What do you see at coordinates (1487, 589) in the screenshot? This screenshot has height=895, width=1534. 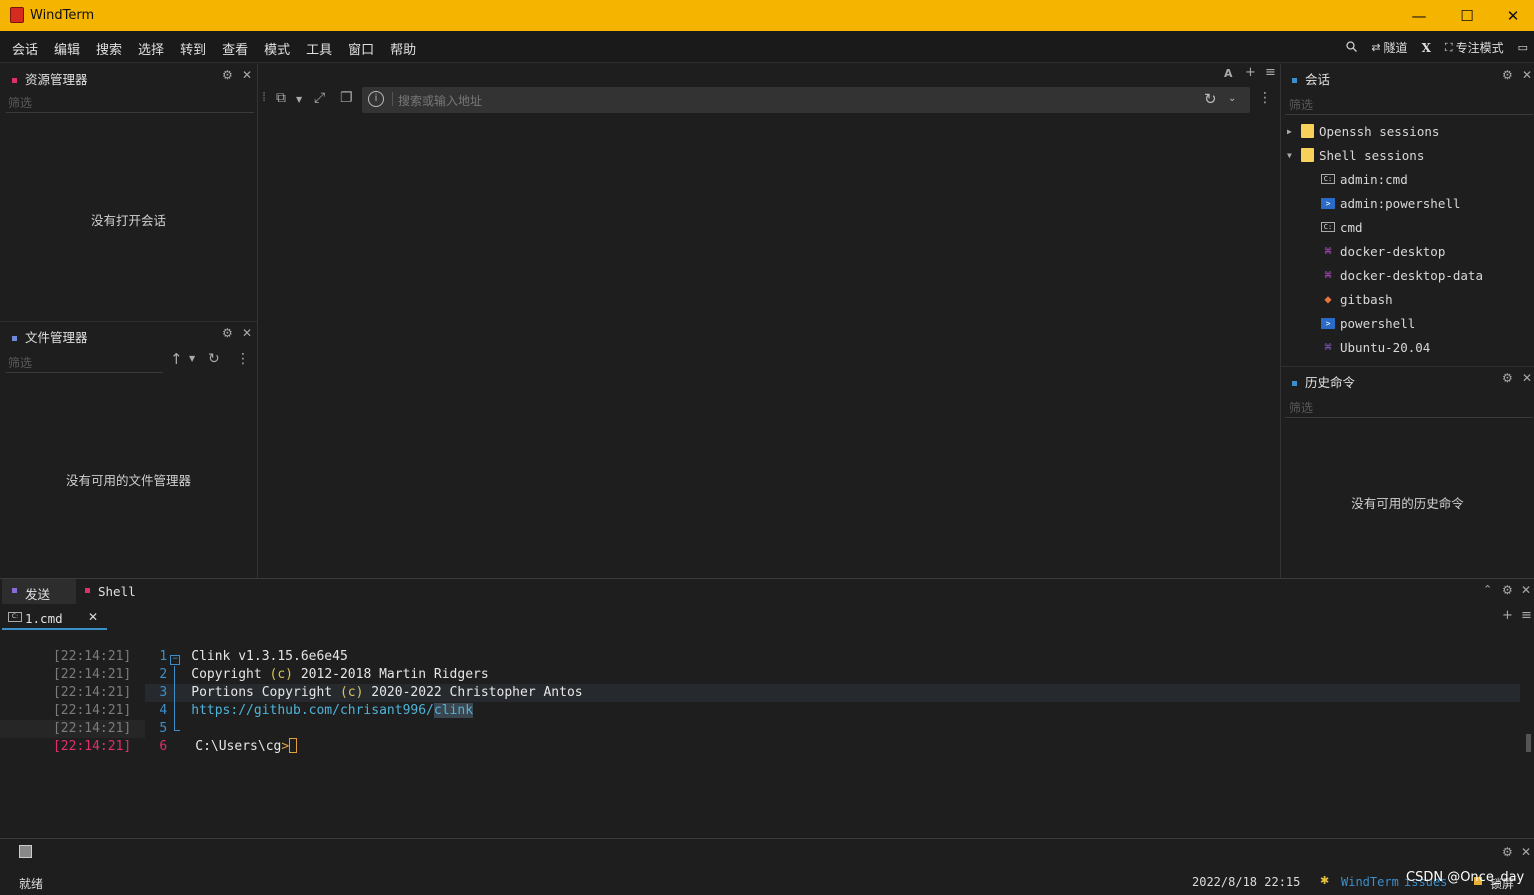 I see `chevron-up-icon: ⌃` at bounding box center [1487, 589].